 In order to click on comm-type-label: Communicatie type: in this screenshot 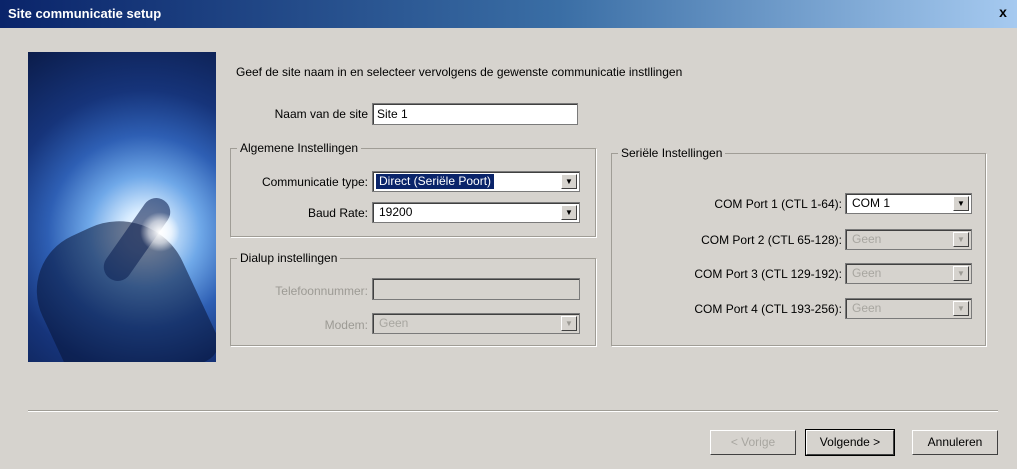, I will do `click(314, 182)`.